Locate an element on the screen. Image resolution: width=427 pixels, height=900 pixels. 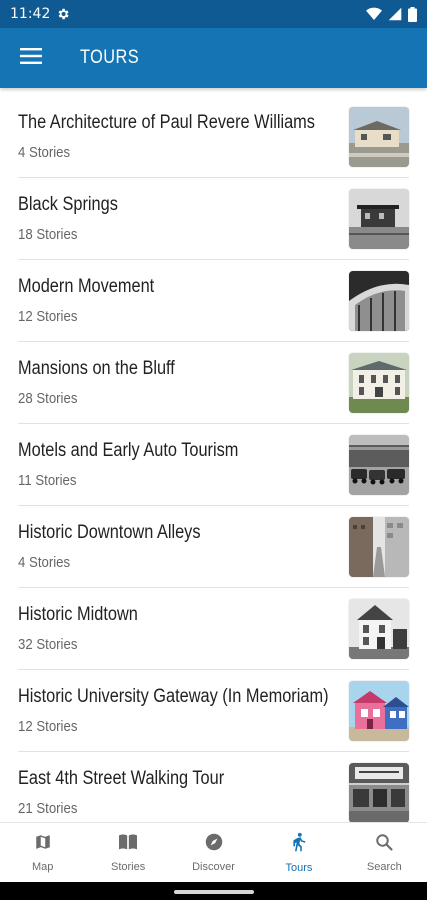
status-bar: 11:42 is located at coordinates (213, 14).